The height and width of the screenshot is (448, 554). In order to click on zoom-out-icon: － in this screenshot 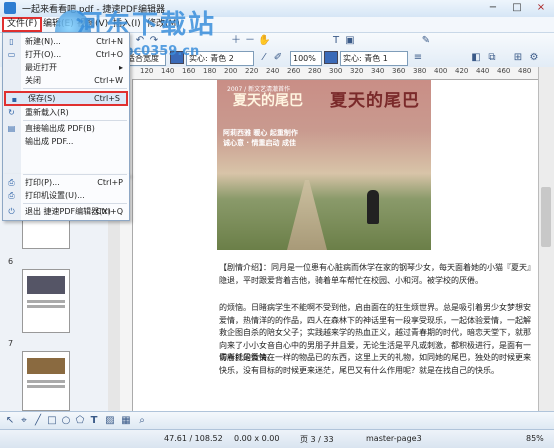, I will do `click(250, 41)`.